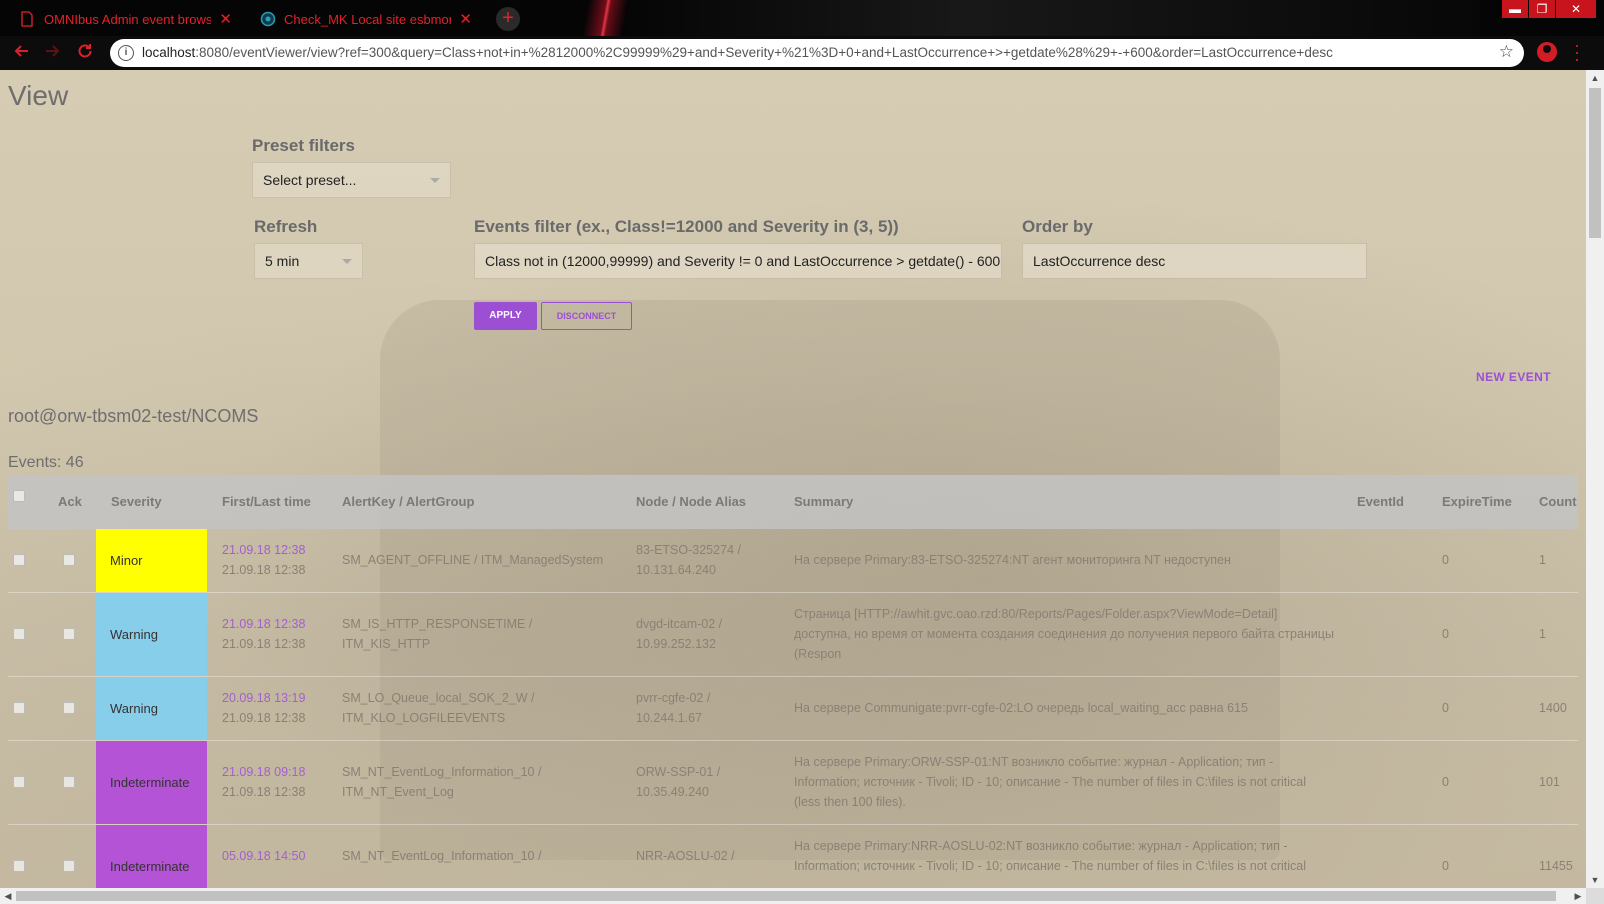  What do you see at coordinates (1576, 9) in the screenshot?
I see `close-window-button: ✕` at bounding box center [1576, 9].